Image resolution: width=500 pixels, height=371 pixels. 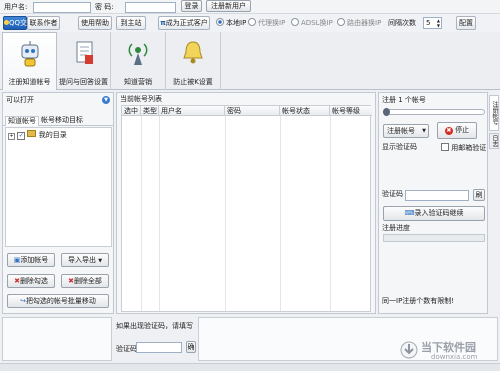 I want to click on column-username: 用户名, so click(x=192, y=111).